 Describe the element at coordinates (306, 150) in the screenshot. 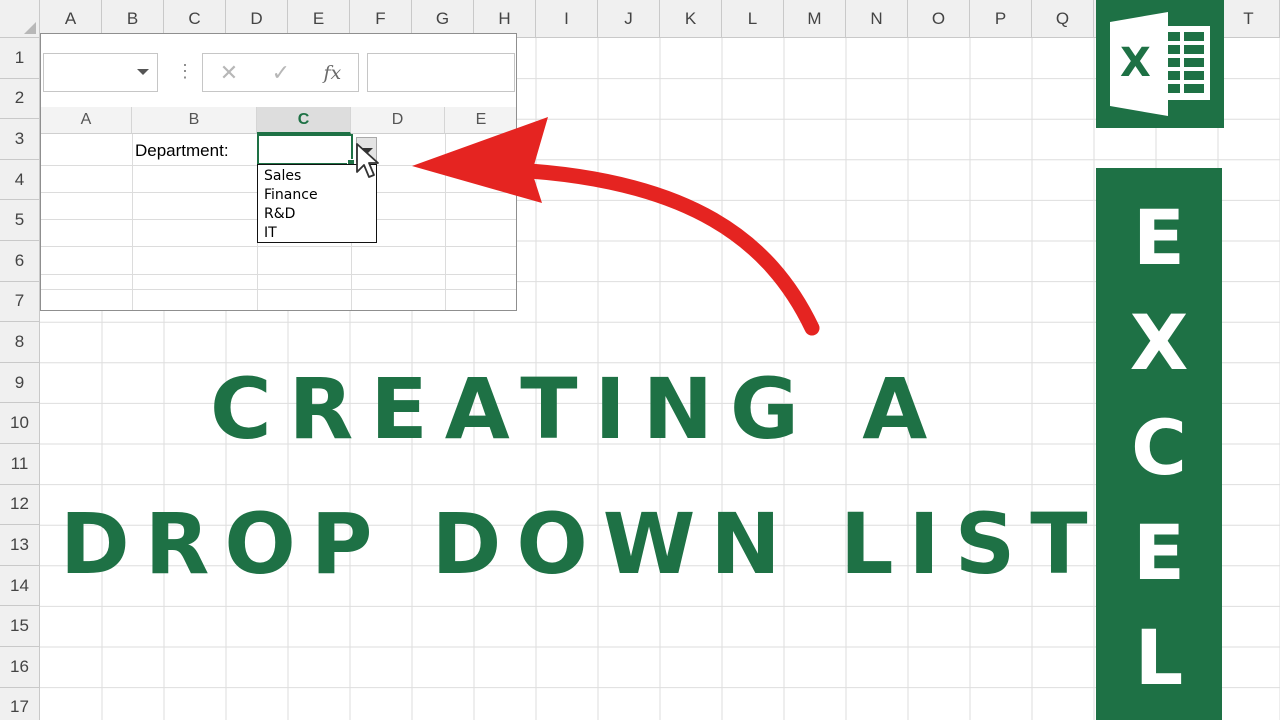

I see `selected-cell-c3` at that location.